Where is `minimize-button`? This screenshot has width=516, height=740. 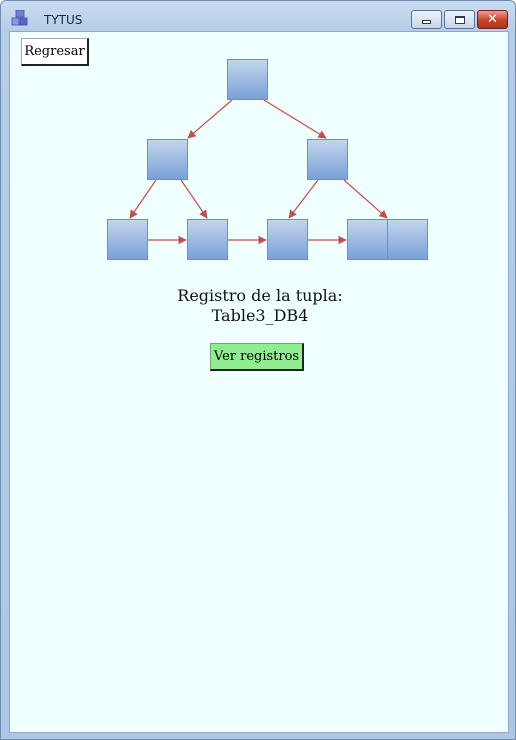 minimize-button is located at coordinates (426, 19).